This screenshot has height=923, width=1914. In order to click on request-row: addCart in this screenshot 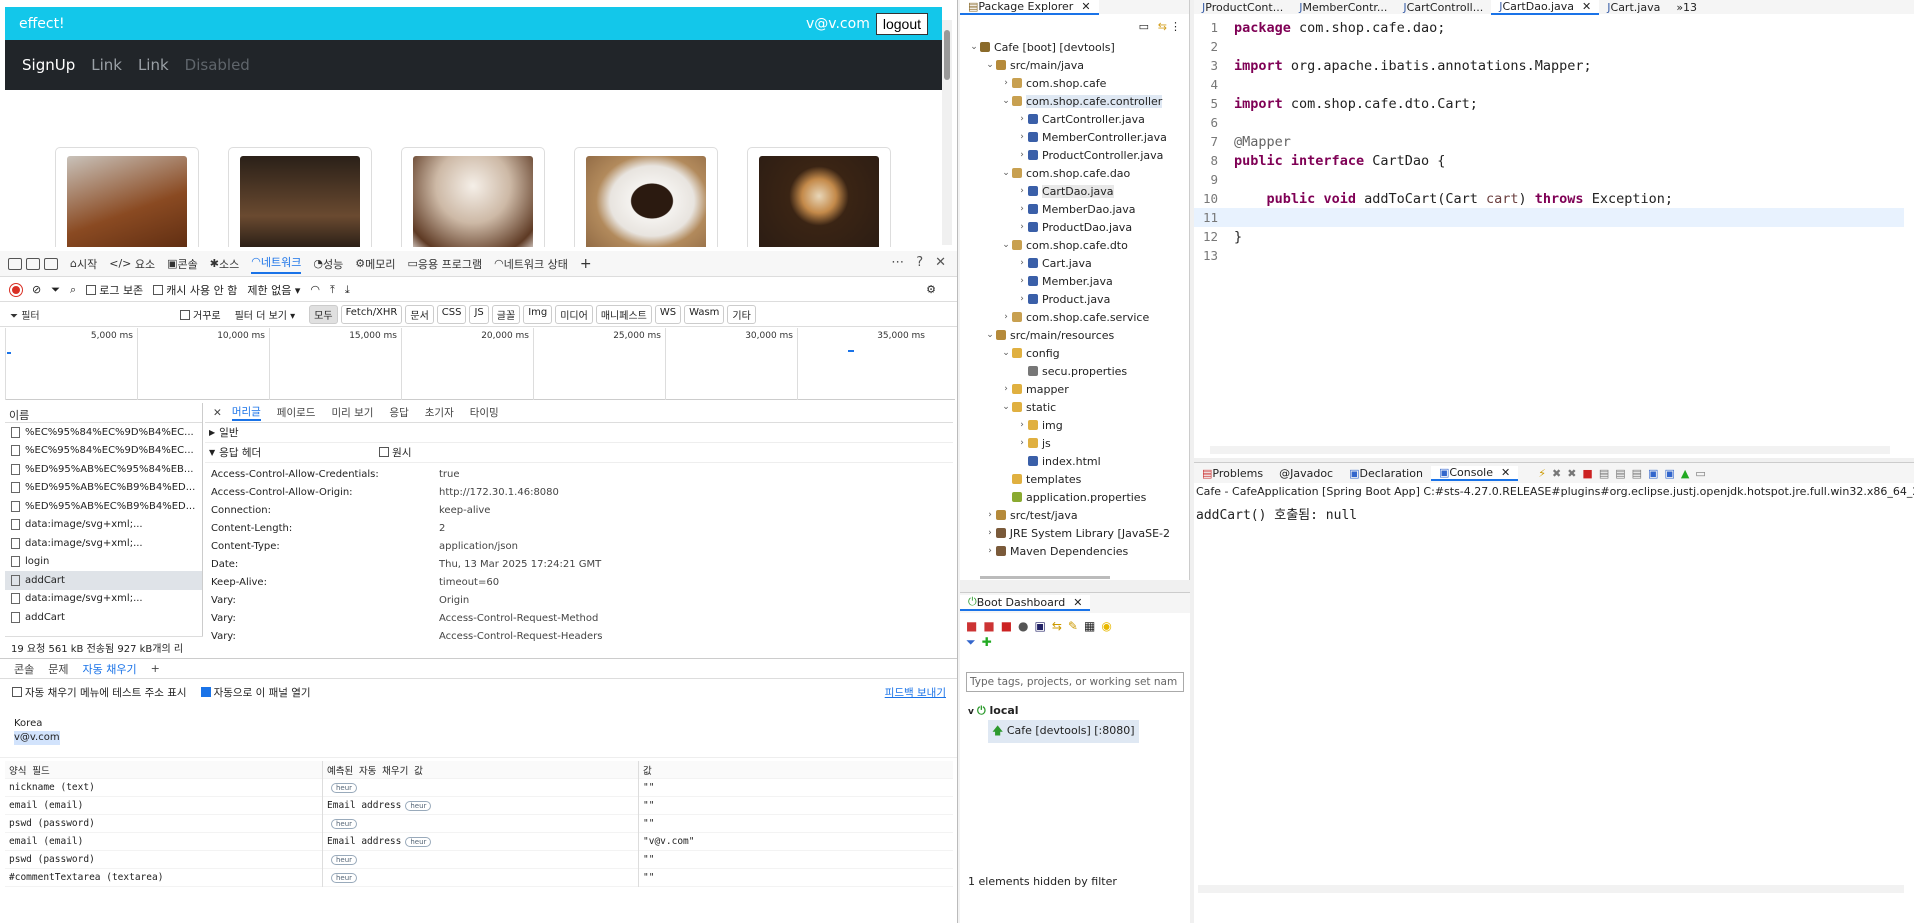, I will do `click(103, 617)`.